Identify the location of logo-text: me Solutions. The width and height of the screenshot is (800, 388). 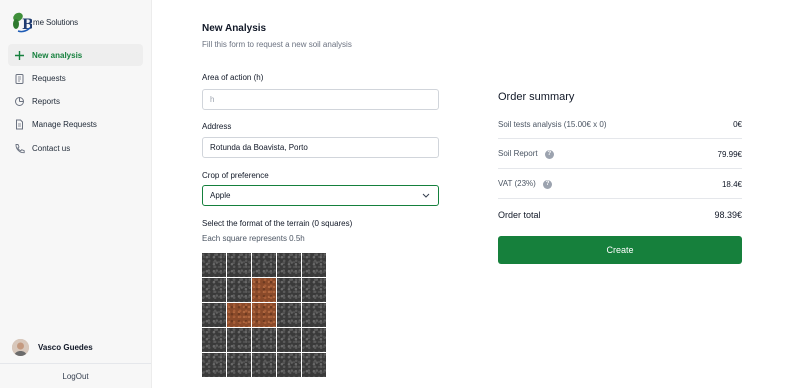
(56, 22).